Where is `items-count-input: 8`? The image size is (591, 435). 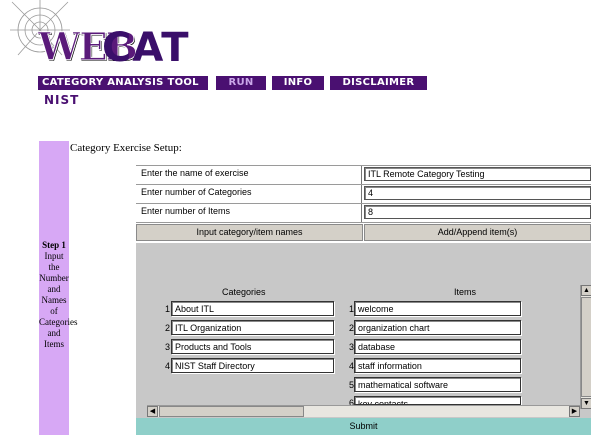
items-count-input: 8 is located at coordinates (477, 212).